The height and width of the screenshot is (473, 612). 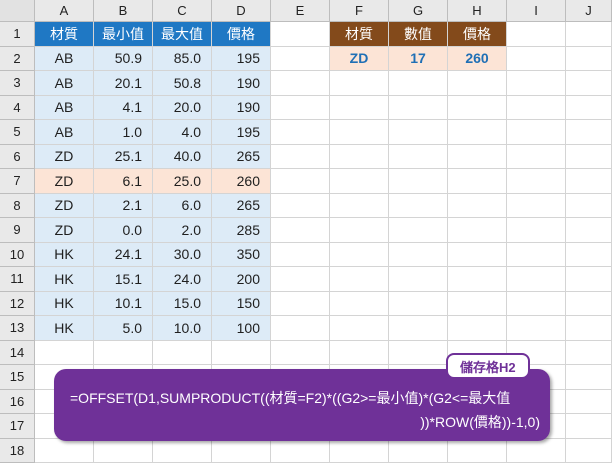 What do you see at coordinates (477, 328) in the screenshot?
I see `cell-h13` at bounding box center [477, 328].